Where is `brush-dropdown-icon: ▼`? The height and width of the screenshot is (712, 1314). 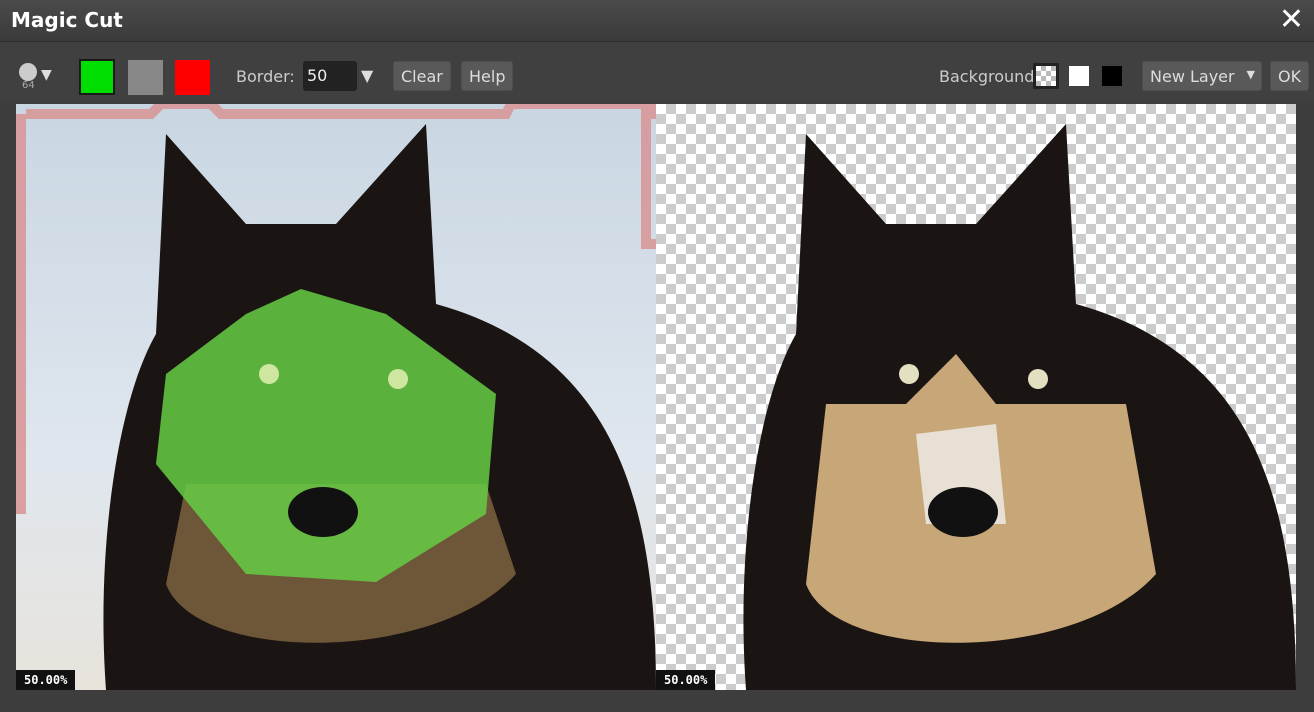
brush-dropdown-icon: ▼ is located at coordinates (46, 75).